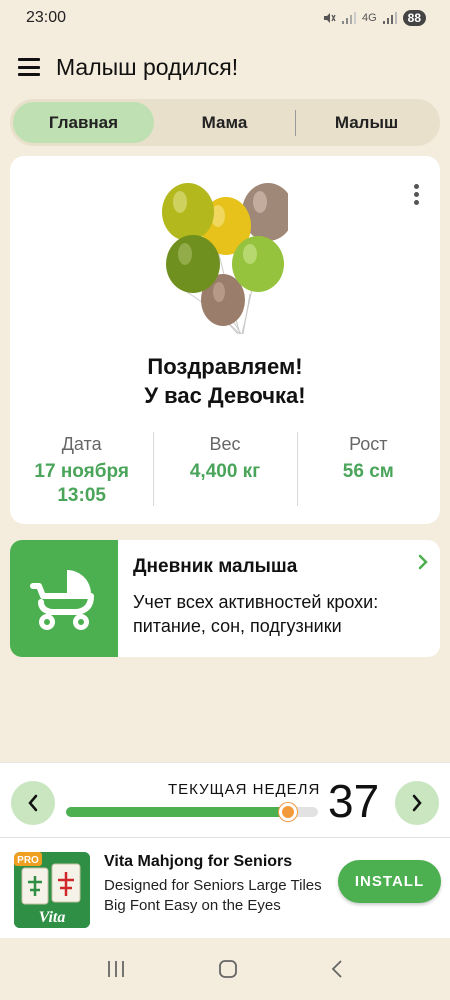  Describe the element at coordinates (337, 969) in the screenshot. I see `back-icon` at that location.